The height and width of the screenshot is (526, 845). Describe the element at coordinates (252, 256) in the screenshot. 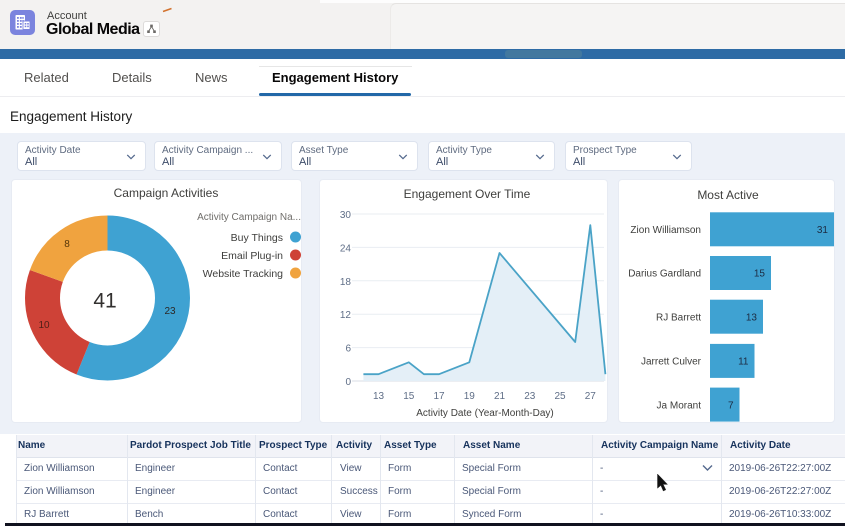

I see `svg-text: Email Plug-in` at that location.